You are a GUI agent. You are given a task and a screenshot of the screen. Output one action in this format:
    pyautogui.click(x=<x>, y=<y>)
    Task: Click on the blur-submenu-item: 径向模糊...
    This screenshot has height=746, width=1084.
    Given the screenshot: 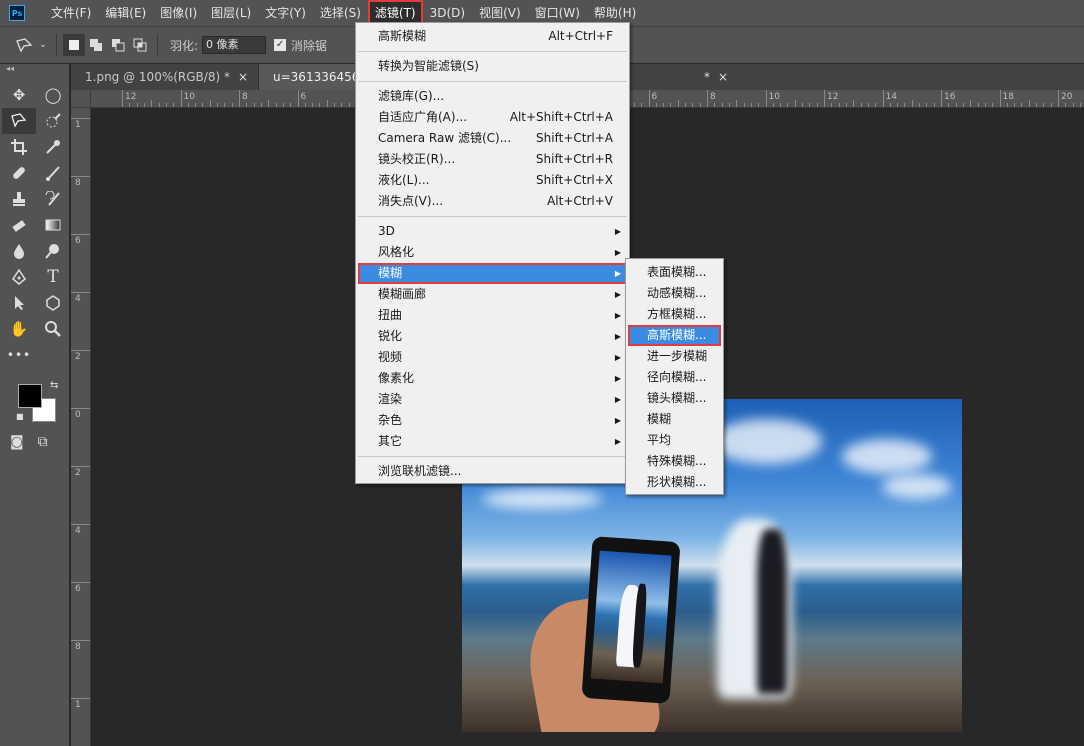 What is the action you would take?
    pyautogui.click(x=674, y=377)
    